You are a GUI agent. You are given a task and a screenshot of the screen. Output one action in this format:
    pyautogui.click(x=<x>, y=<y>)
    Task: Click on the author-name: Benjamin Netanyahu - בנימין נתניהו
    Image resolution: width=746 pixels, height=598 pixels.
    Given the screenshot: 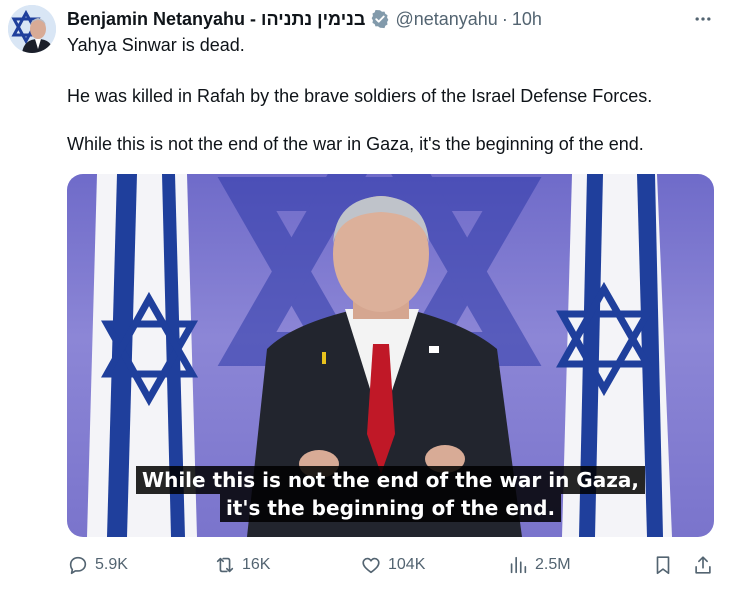 What is the action you would take?
    pyautogui.click(x=216, y=19)
    